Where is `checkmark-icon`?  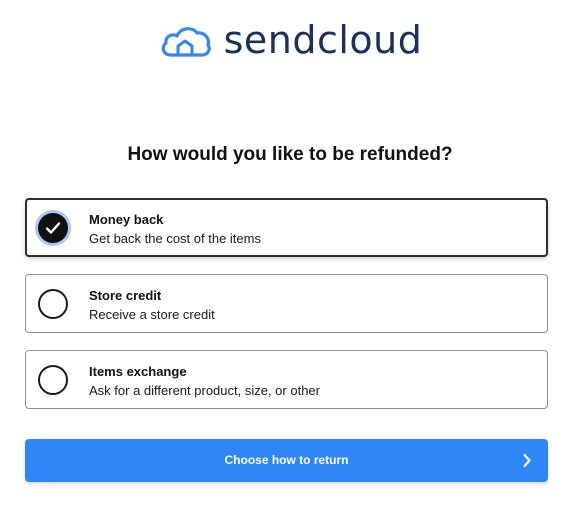
checkmark-icon is located at coordinates (53, 228).